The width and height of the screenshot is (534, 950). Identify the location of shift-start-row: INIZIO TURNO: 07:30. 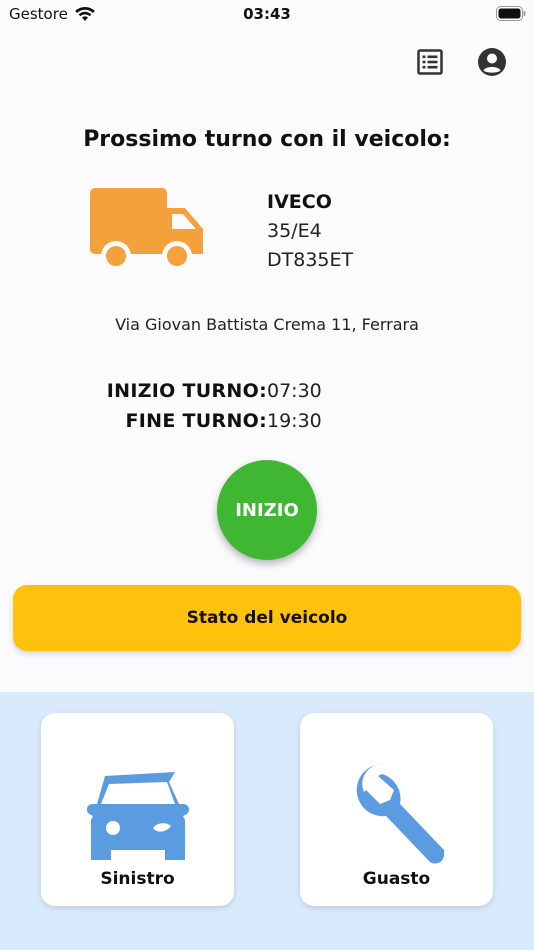
(267, 391).